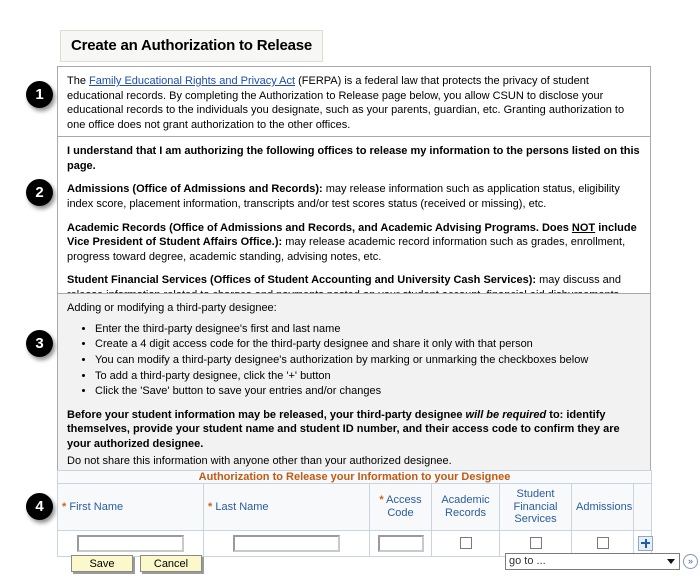  I want to click on academic-records-label-not: NOT, so click(583, 227).